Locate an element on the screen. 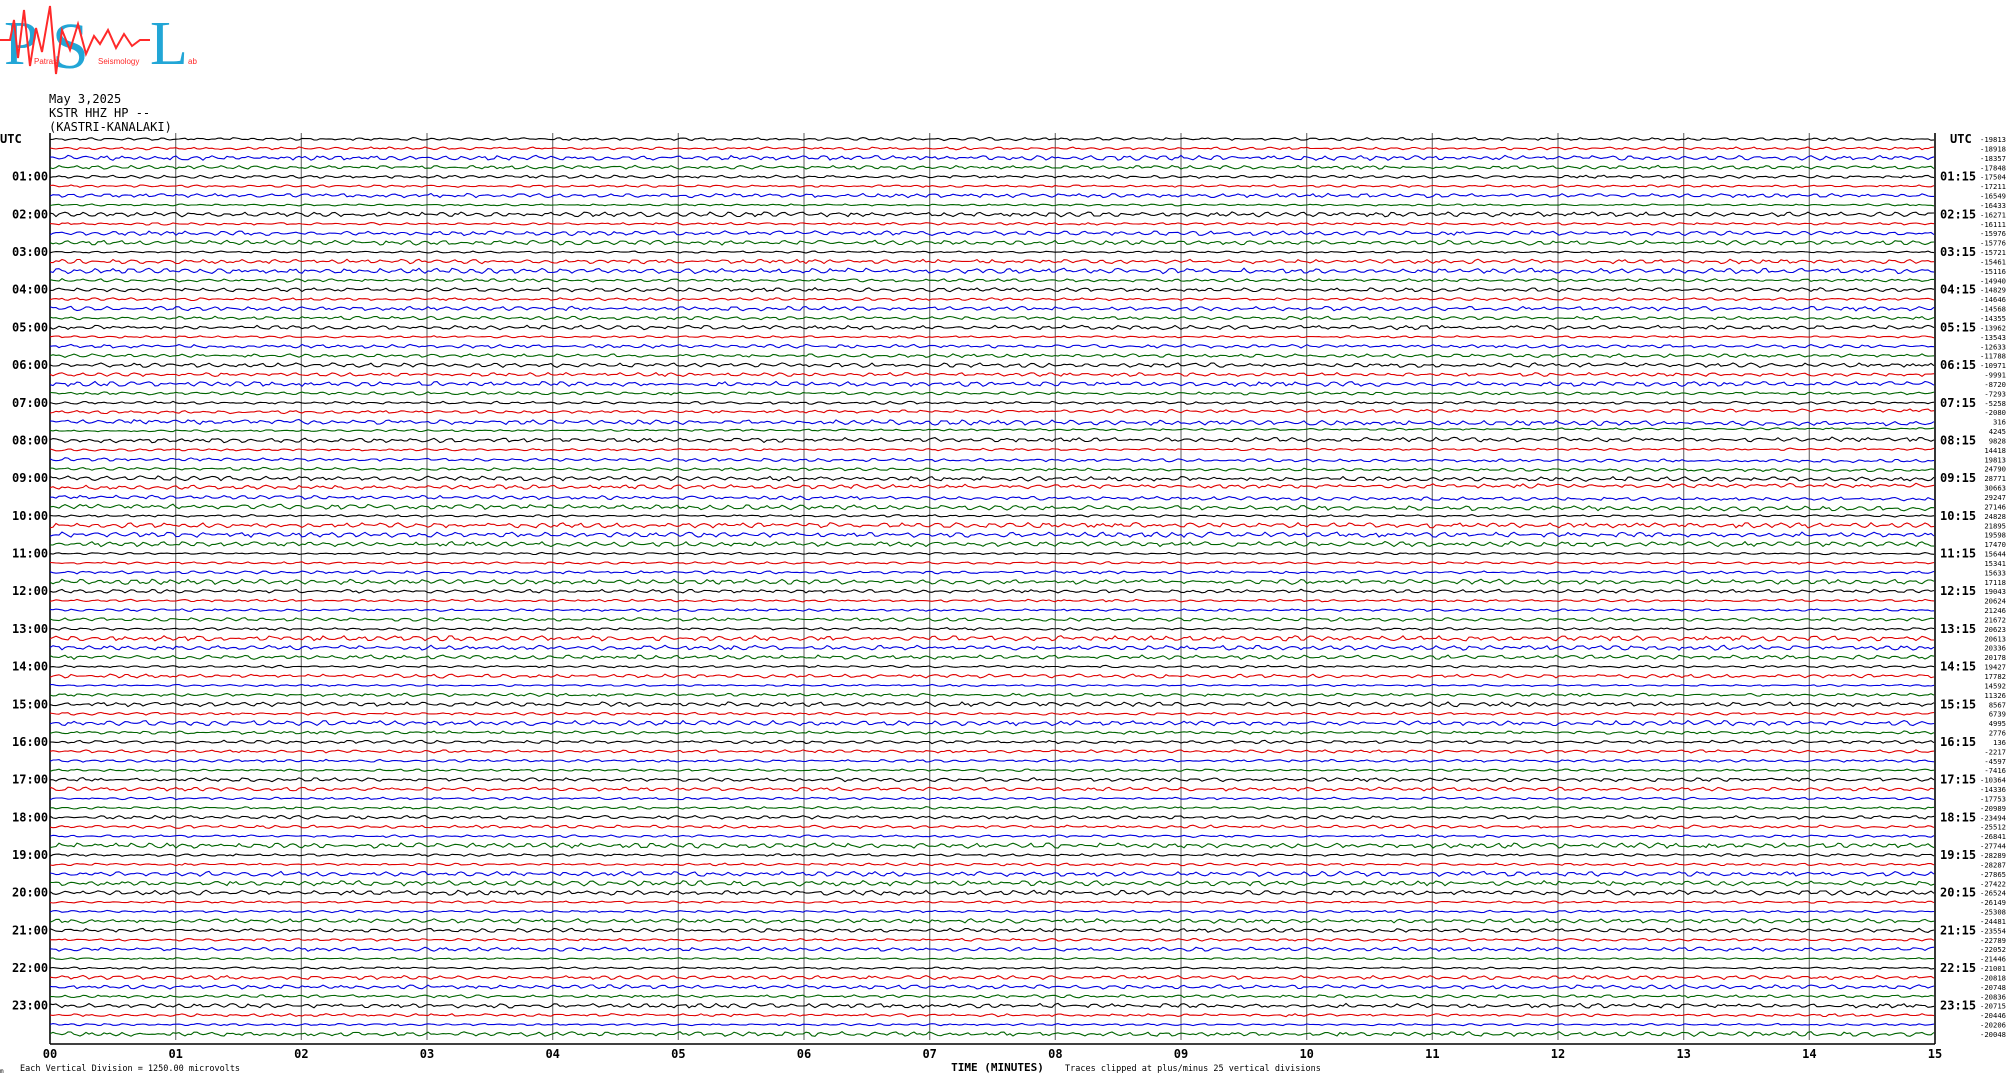 The height and width of the screenshot is (1080, 2010). hour-label-right: 21:15 is located at coordinates (1958, 930).